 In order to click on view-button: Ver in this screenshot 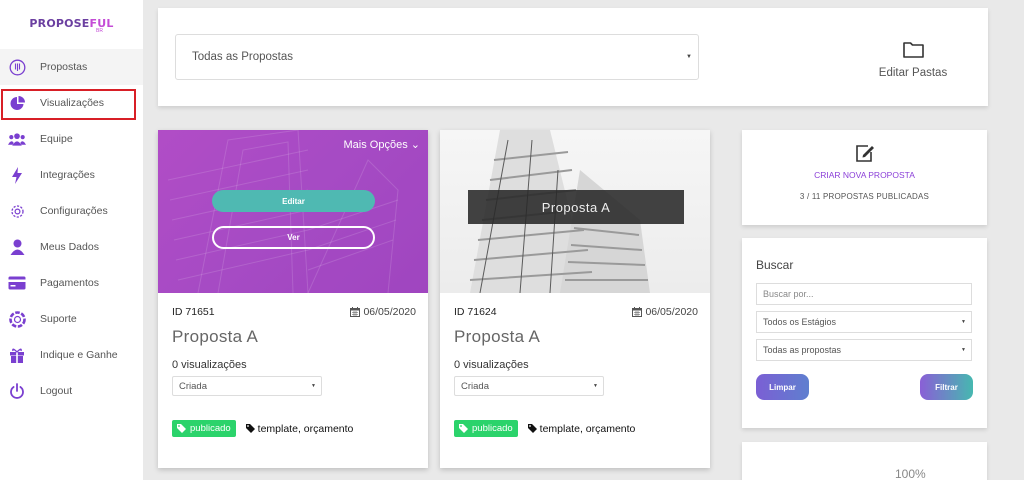, I will do `click(293, 237)`.